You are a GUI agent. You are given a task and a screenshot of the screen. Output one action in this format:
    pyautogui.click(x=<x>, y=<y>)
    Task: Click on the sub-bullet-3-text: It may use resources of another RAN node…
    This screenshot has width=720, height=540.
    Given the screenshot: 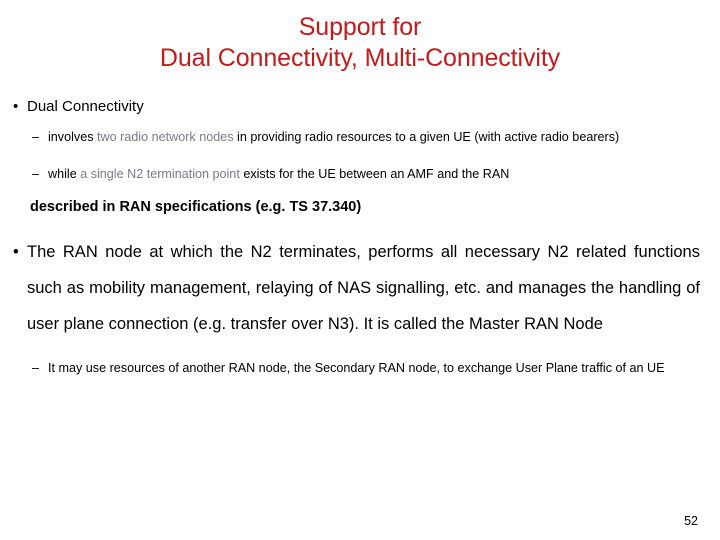 What is the action you would take?
    pyautogui.click(x=356, y=368)
    